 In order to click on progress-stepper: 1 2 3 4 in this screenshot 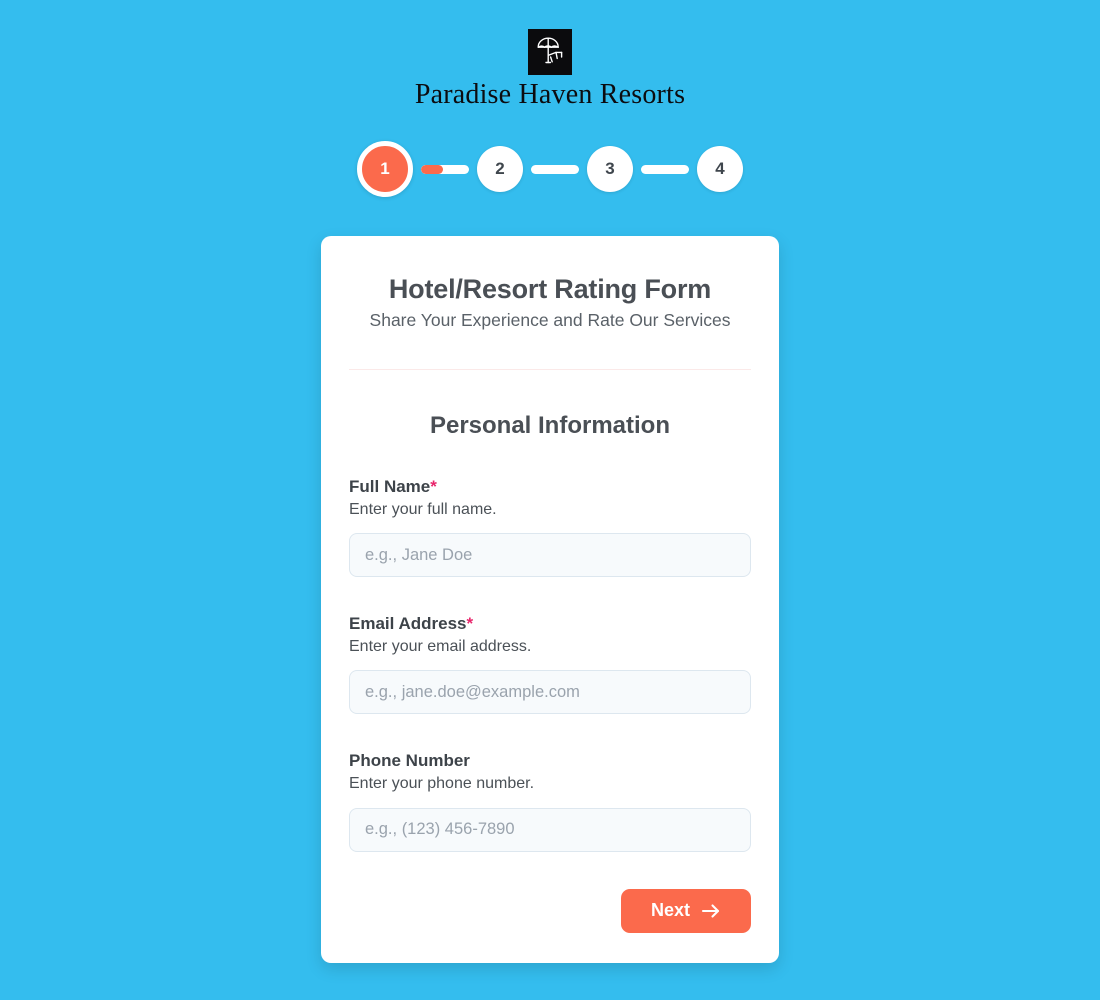, I will do `click(550, 169)`.